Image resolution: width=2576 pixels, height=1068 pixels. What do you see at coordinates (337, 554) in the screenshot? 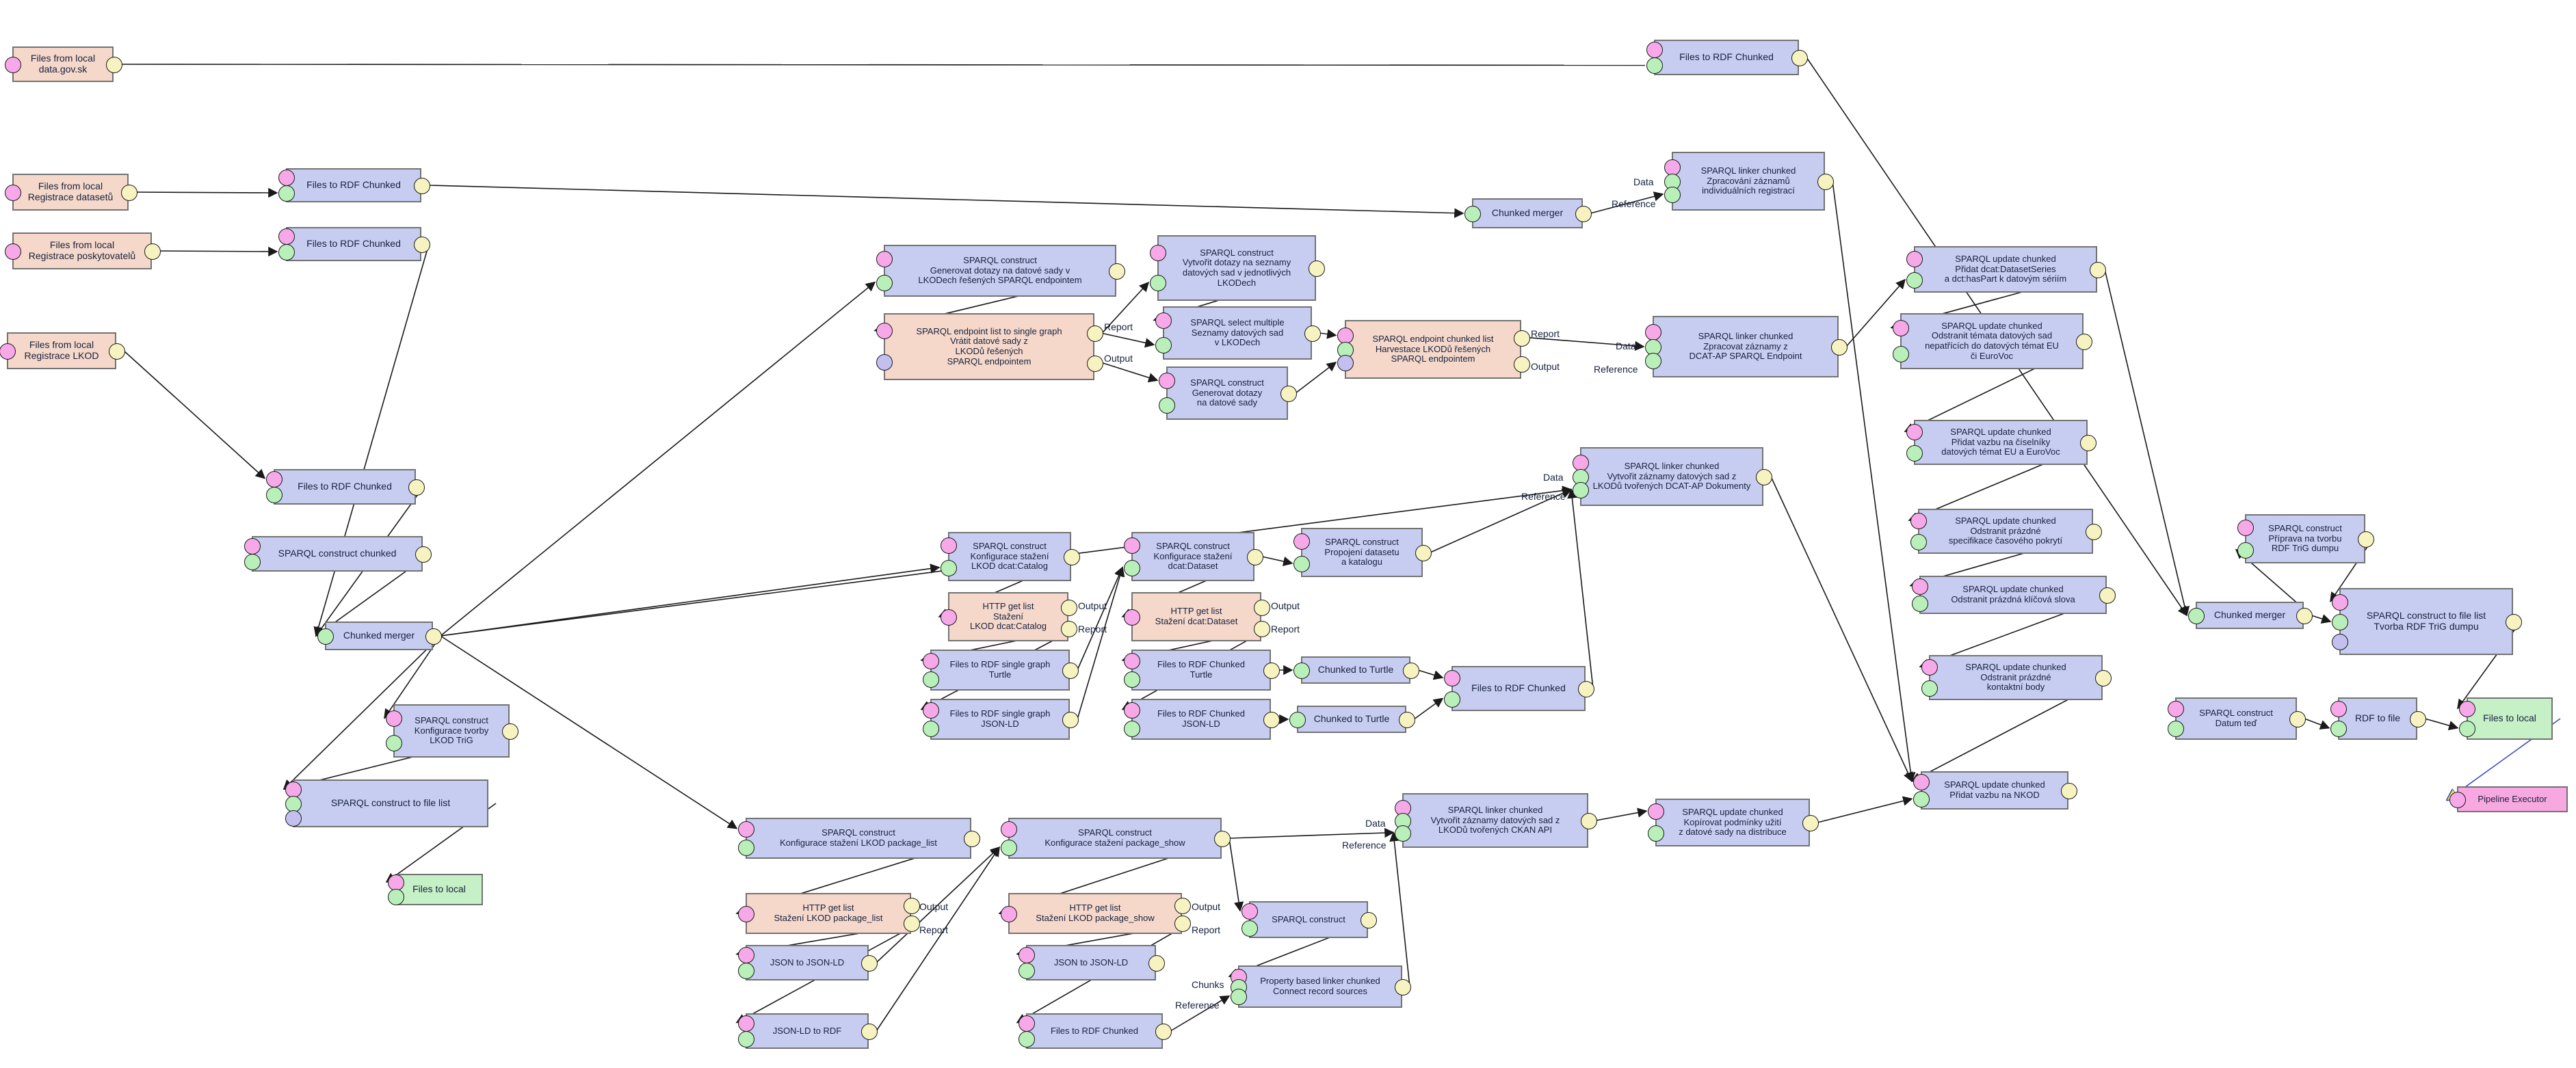
I see `pipeline-node: SPARQL construct chunked` at bounding box center [337, 554].